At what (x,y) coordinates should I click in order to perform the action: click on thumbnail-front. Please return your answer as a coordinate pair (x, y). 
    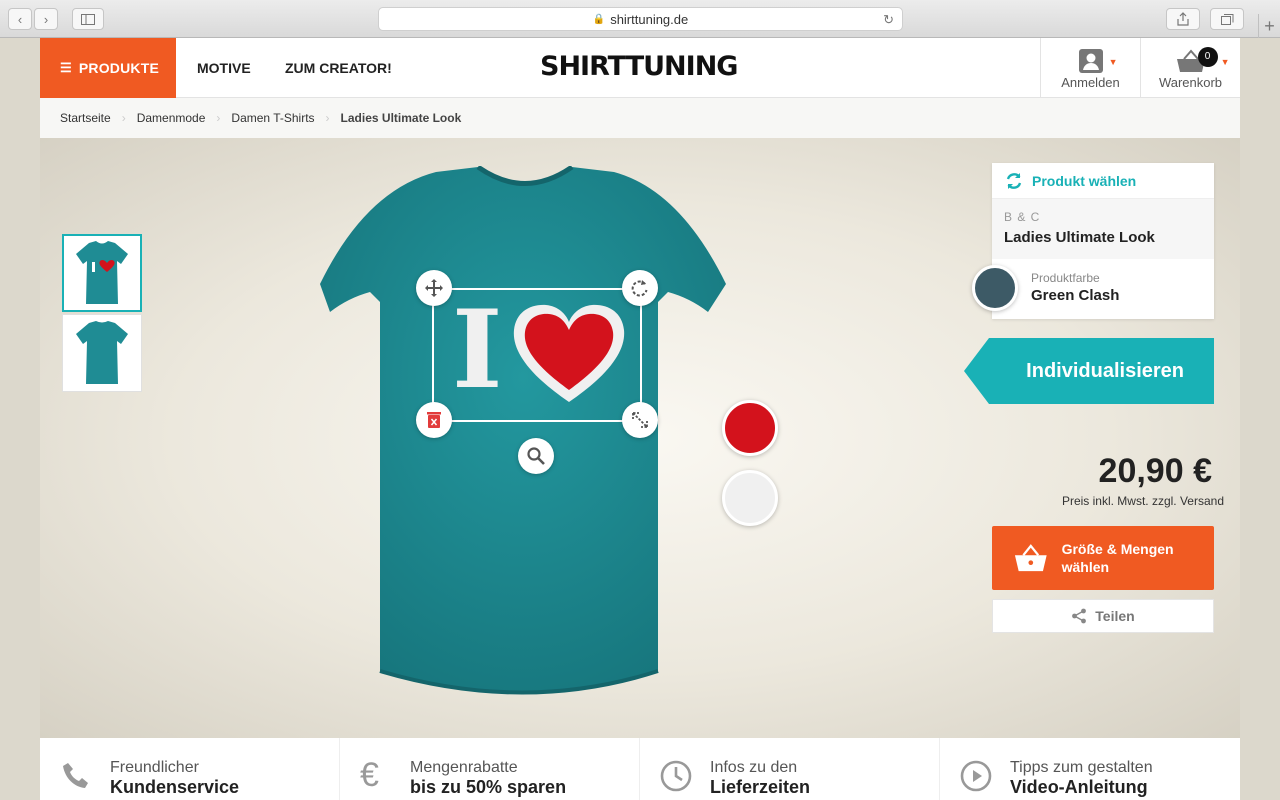
    Looking at the image, I should click on (102, 273).